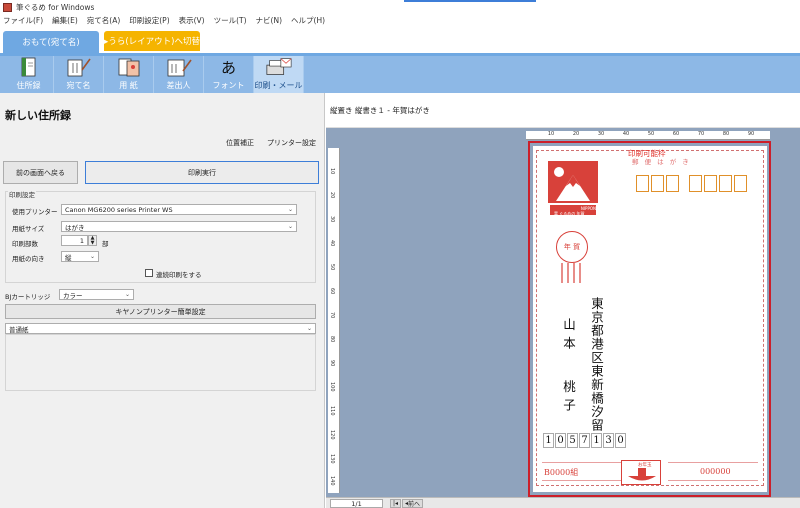 This screenshot has width=800, height=508. I want to click on printer-icon, so click(279, 67).